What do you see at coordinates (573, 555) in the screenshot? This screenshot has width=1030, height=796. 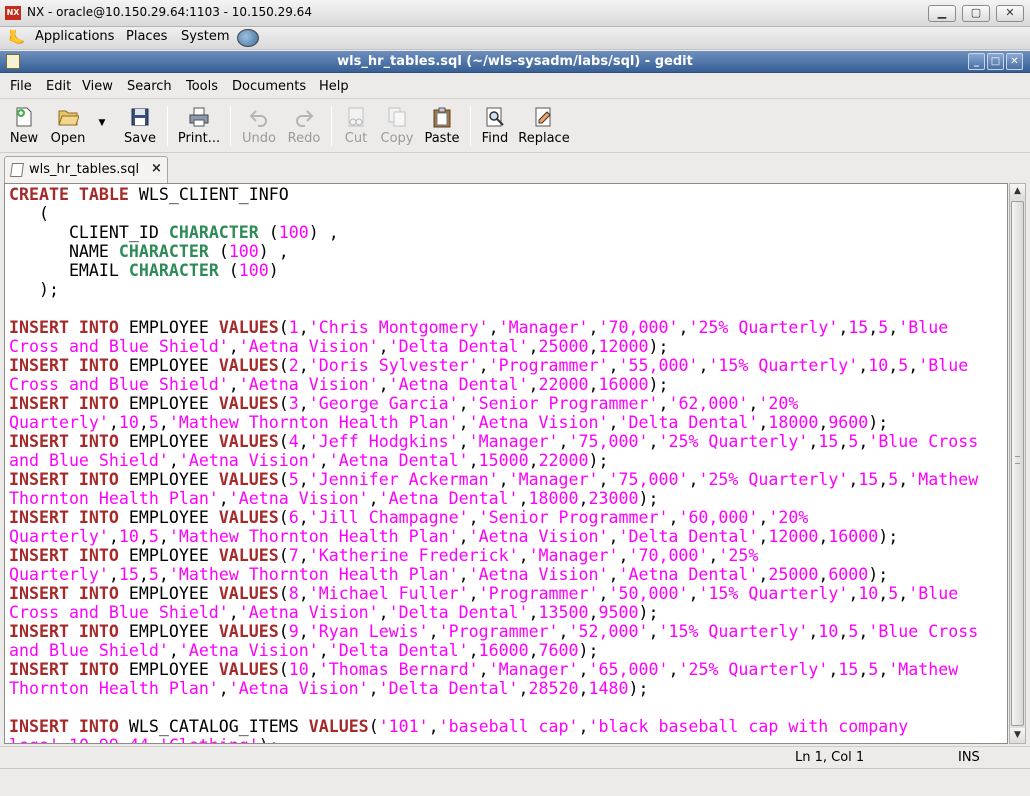 I see `code-token: 'Manager'` at bounding box center [573, 555].